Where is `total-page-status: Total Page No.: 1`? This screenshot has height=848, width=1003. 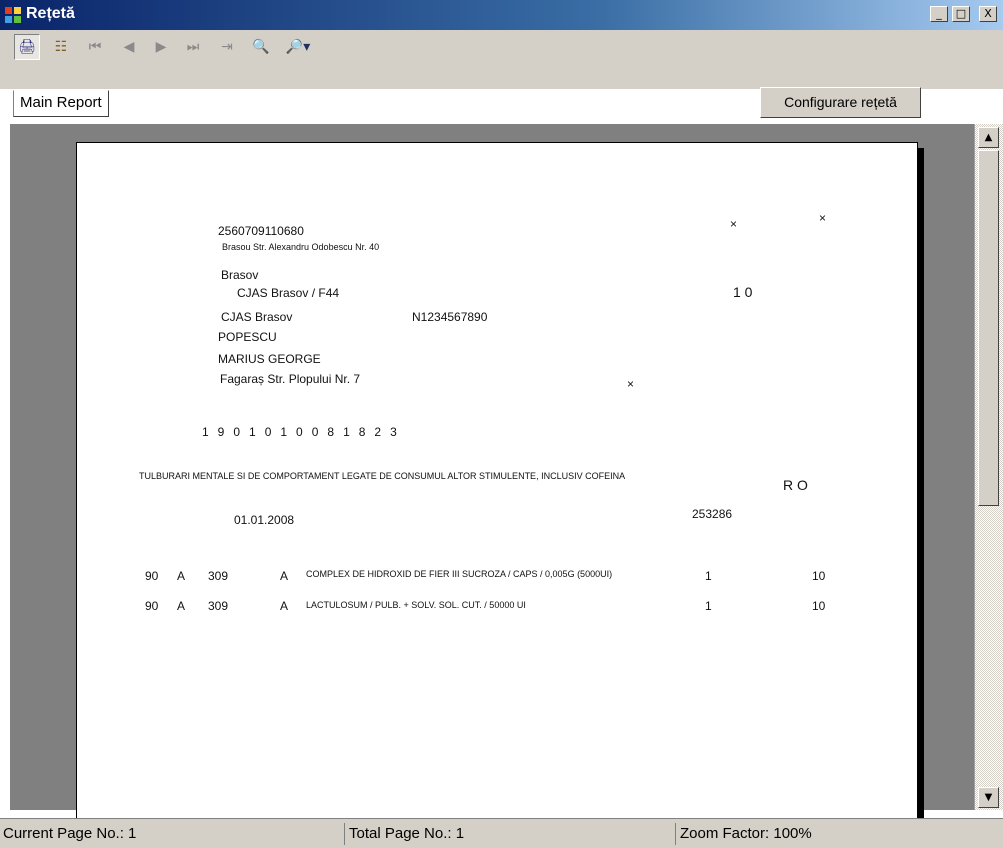
total-page-status: Total Page No.: 1 is located at coordinates (404, 834).